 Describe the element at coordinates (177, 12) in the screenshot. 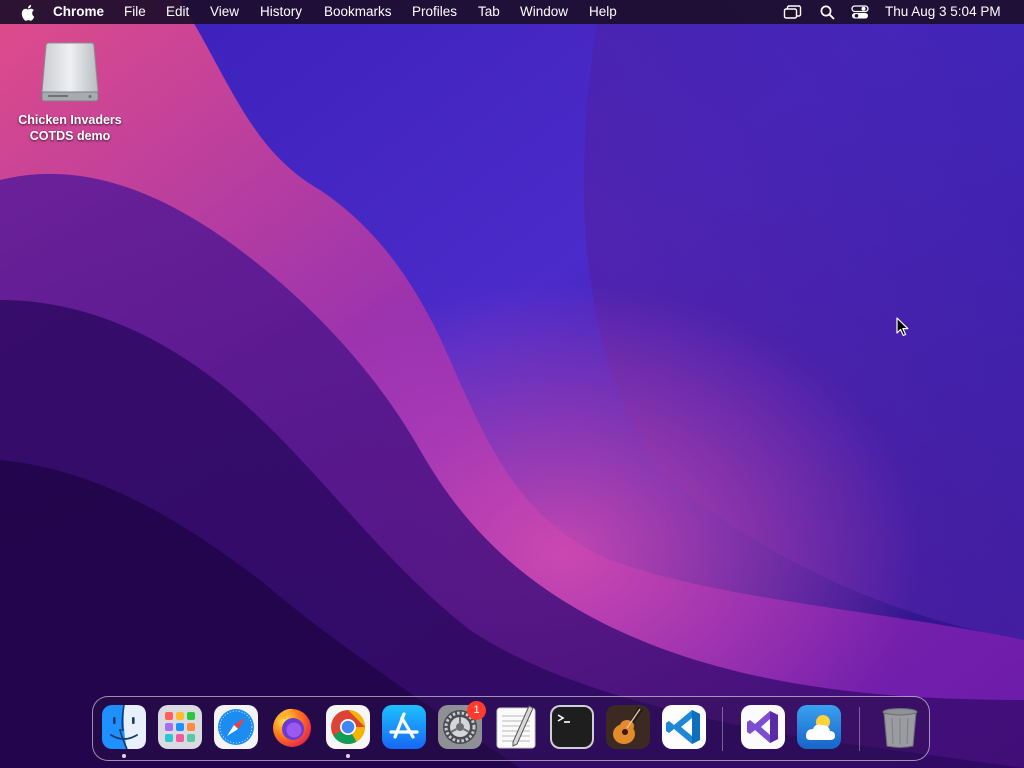

I see `menu-edit: Edit` at that location.